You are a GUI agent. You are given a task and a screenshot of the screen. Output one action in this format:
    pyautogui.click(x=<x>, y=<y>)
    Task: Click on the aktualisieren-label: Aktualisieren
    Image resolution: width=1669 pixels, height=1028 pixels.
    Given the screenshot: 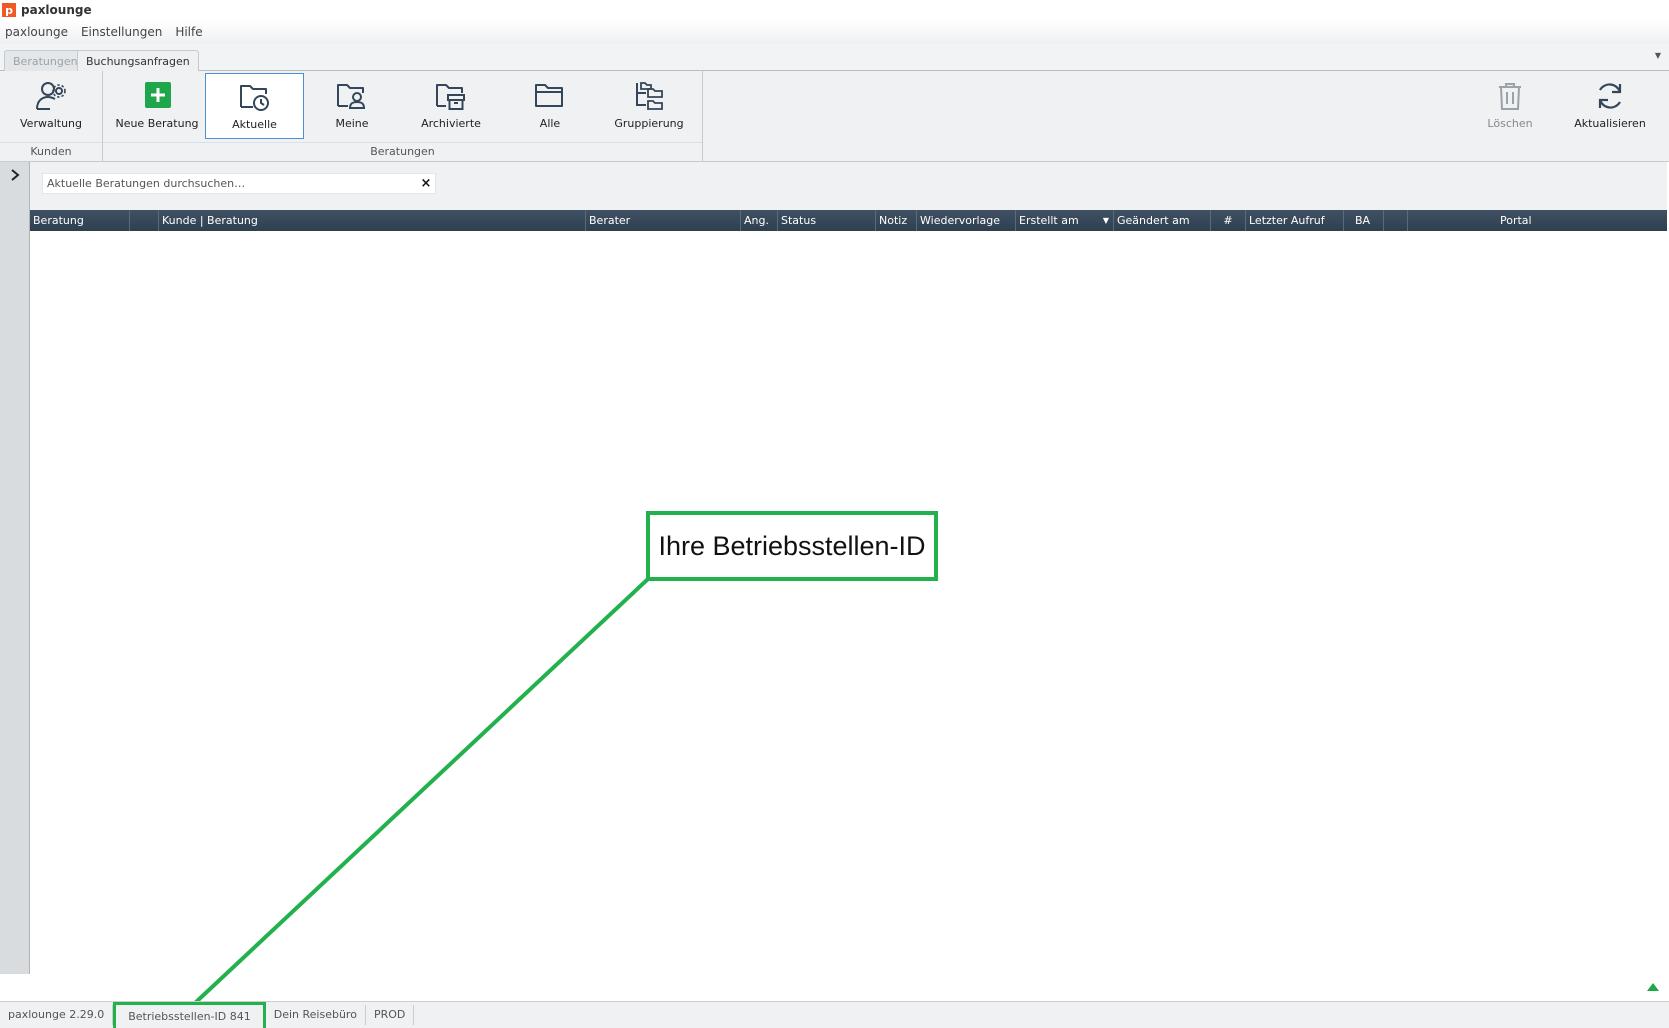 What is the action you would take?
    pyautogui.click(x=1610, y=123)
    